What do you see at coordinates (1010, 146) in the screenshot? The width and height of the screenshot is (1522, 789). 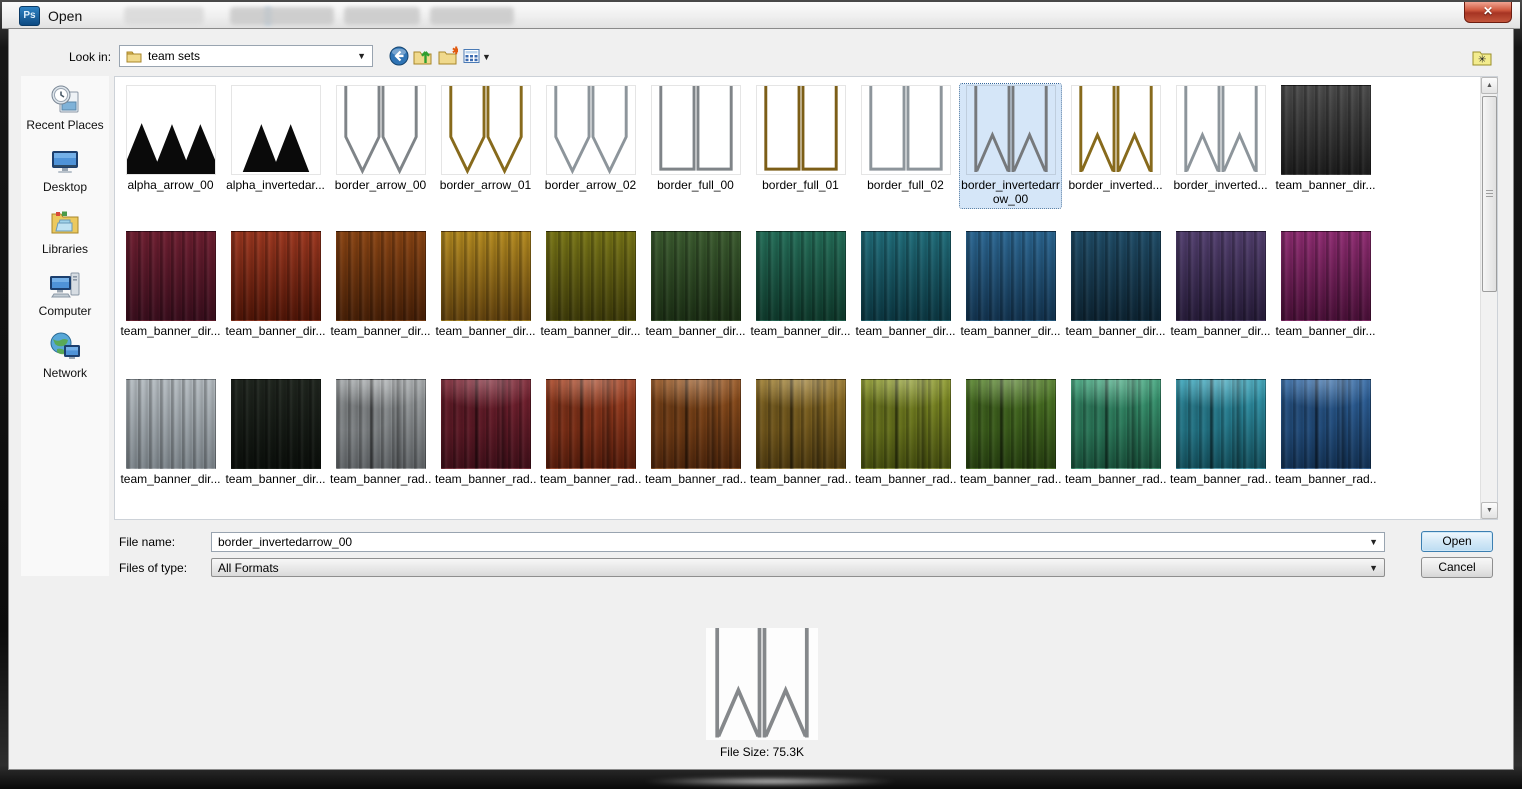 I see `file-item-selected: border_invertedarrow_00` at bounding box center [1010, 146].